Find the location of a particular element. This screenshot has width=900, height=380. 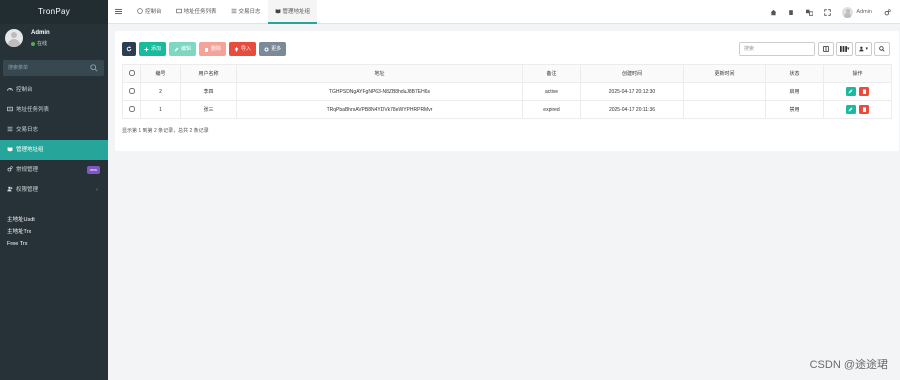

table-header-row: 编号 用户名称 地址 备注 创建时间 更新时间 状态 操作 is located at coordinates (507, 73).